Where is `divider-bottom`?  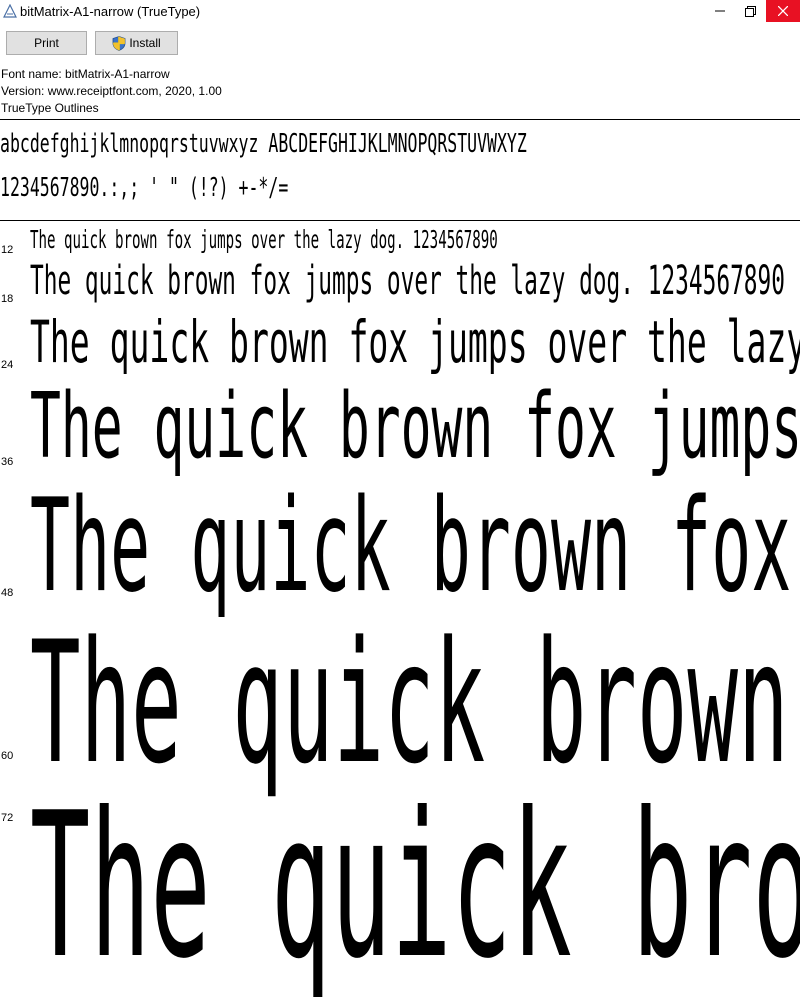
divider-bottom is located at coordinates (400, 220).